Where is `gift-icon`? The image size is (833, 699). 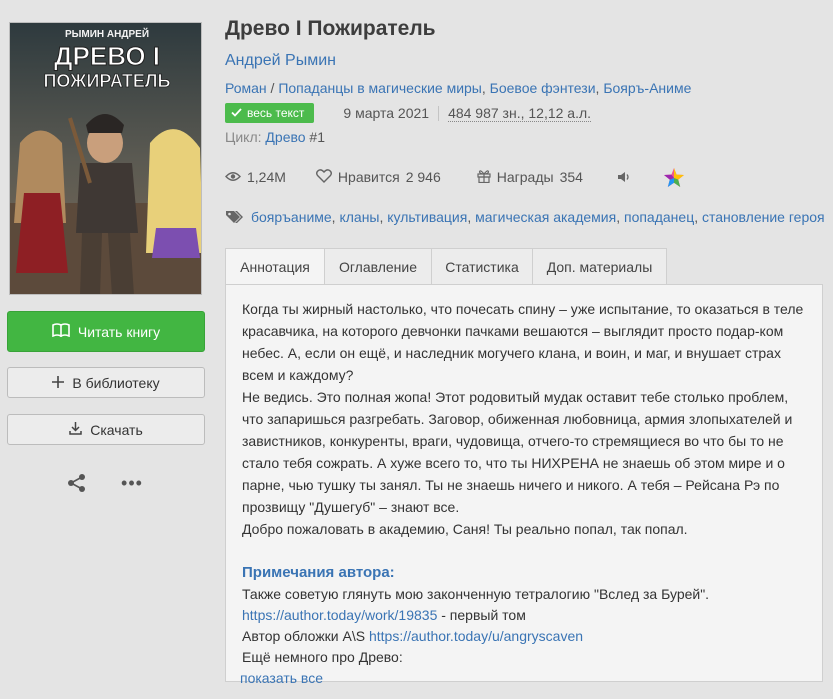 gift-icon is located at coordinates (484, 177).